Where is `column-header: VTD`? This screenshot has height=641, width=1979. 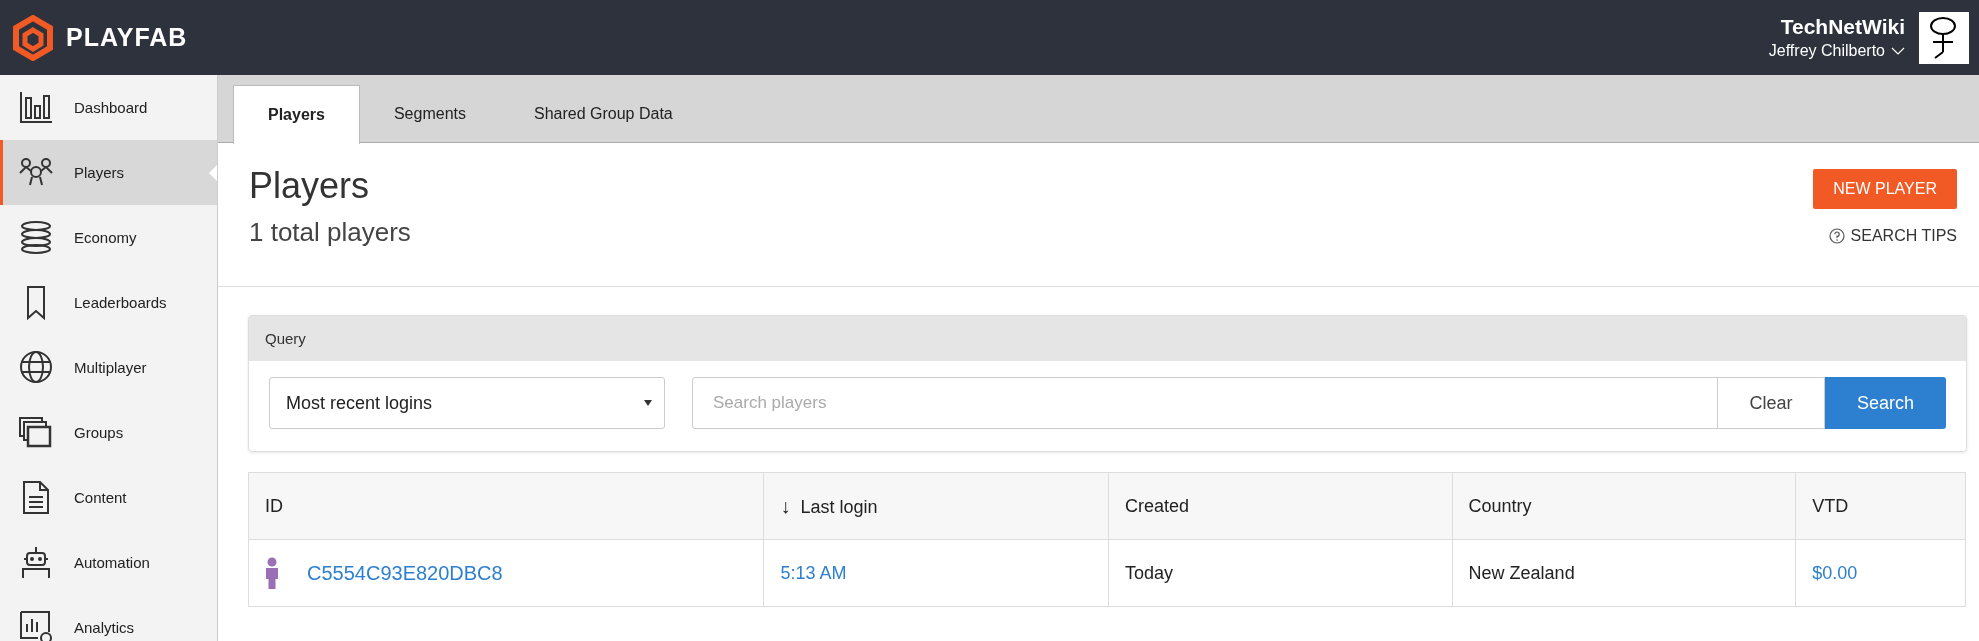 column-header: VTD is located at coordinates (1880, 506).